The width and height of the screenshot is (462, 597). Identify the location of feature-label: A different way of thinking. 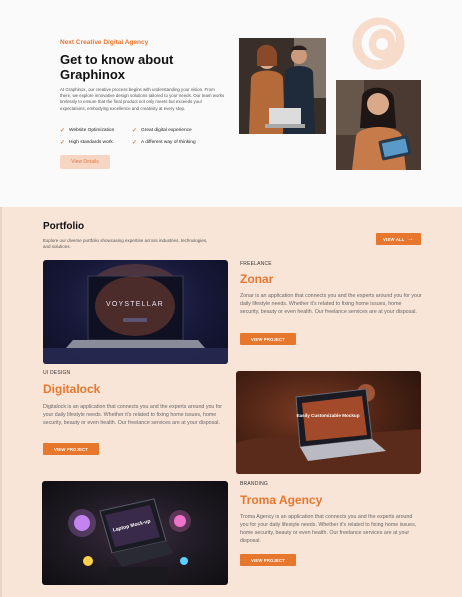
(168, 142).